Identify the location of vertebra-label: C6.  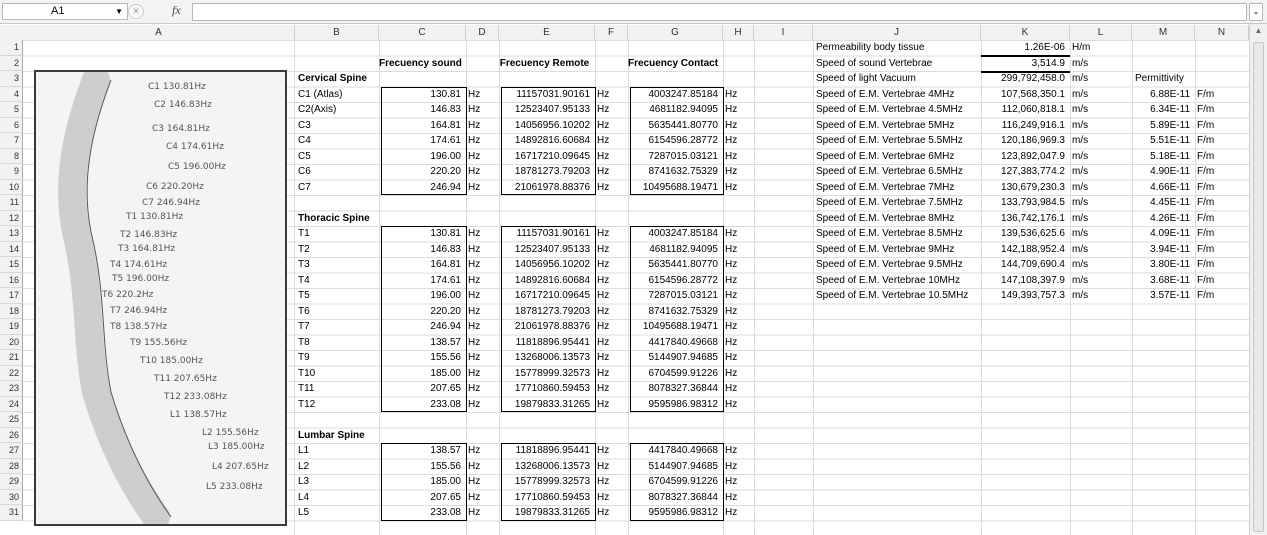
(337, 171).